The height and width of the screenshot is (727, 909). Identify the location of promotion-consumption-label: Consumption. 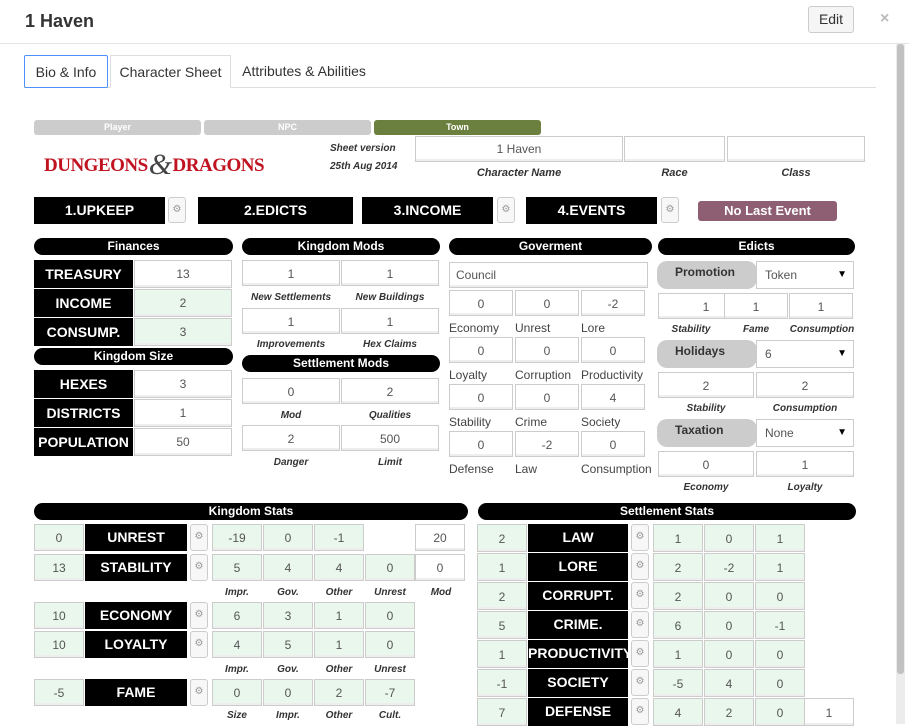
(822, 329).